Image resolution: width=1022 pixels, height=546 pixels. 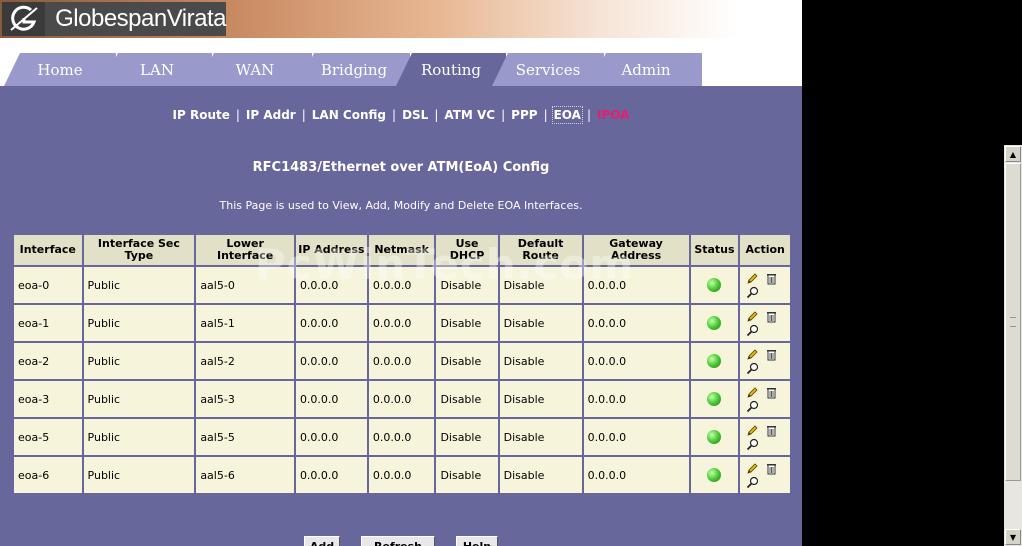 What do you see at coordinates (271, 115) in the screenshot?
I see `submenu-ip-addr: IP Addr` at bounding box center [271, 115].